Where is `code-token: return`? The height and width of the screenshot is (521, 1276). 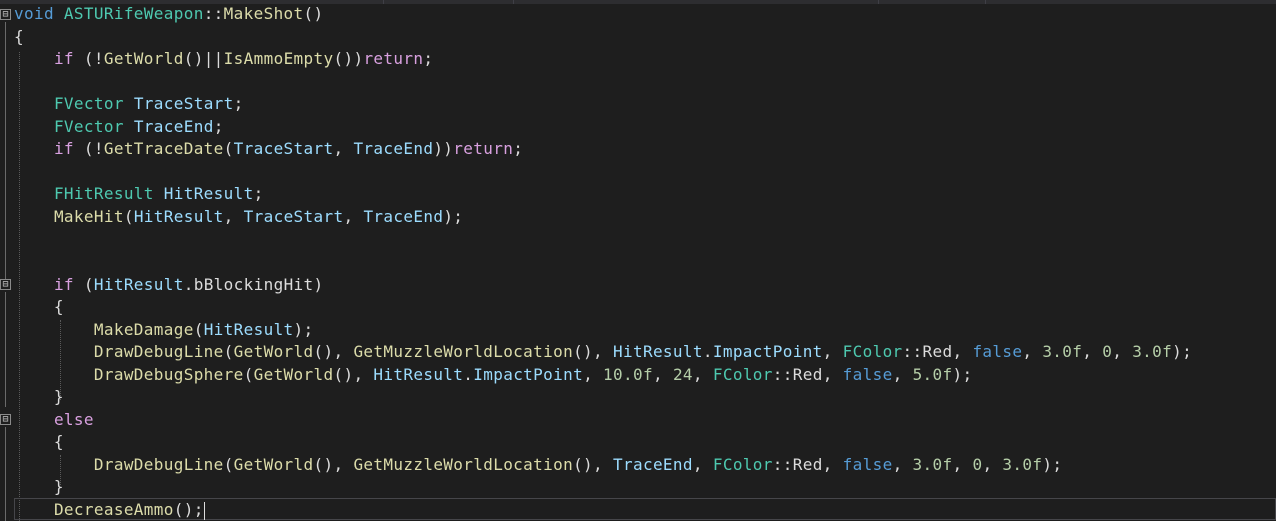 code-token: return is located at coordinates (483, 148).